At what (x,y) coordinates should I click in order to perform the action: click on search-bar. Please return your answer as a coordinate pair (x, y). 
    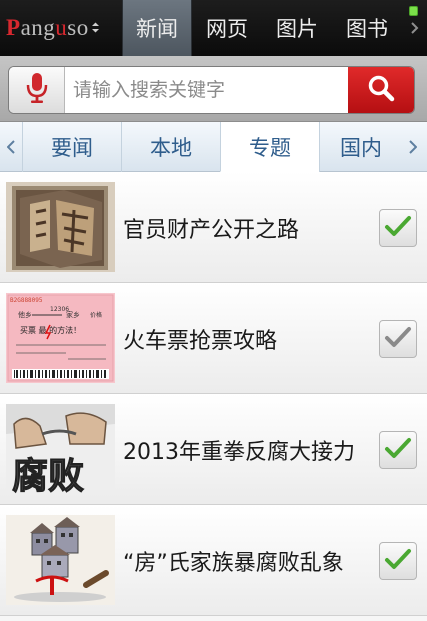
    Looking at the image, I should click on (213, 89).